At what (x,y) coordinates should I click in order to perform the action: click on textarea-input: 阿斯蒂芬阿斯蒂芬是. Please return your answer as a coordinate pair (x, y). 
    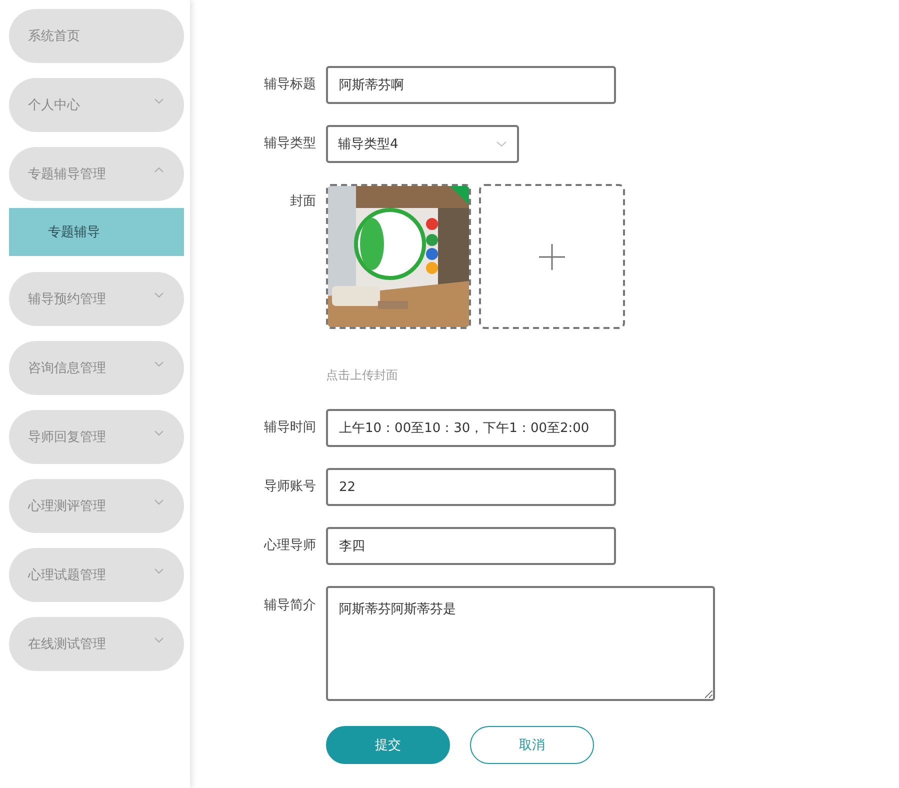
    Looking at the image, I should click on (520, 643).